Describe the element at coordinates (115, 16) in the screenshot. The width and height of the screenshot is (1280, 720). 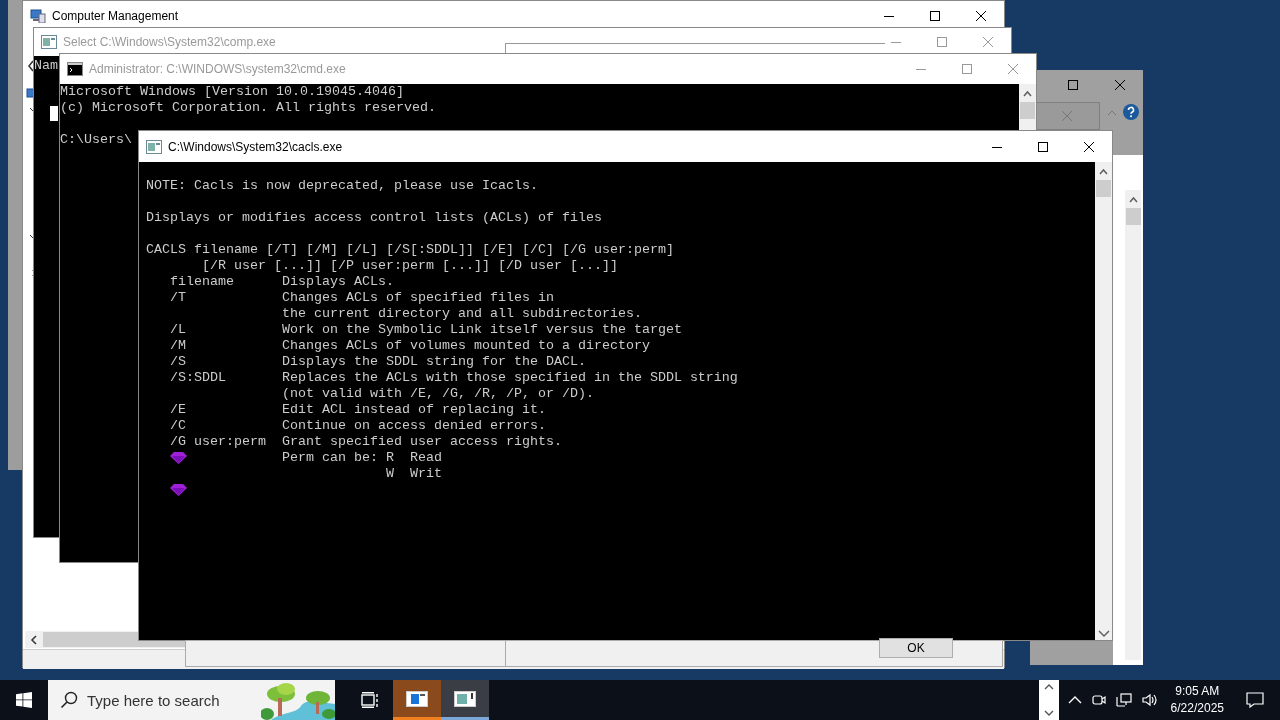
I see `window-title: Computer Management` at that location.